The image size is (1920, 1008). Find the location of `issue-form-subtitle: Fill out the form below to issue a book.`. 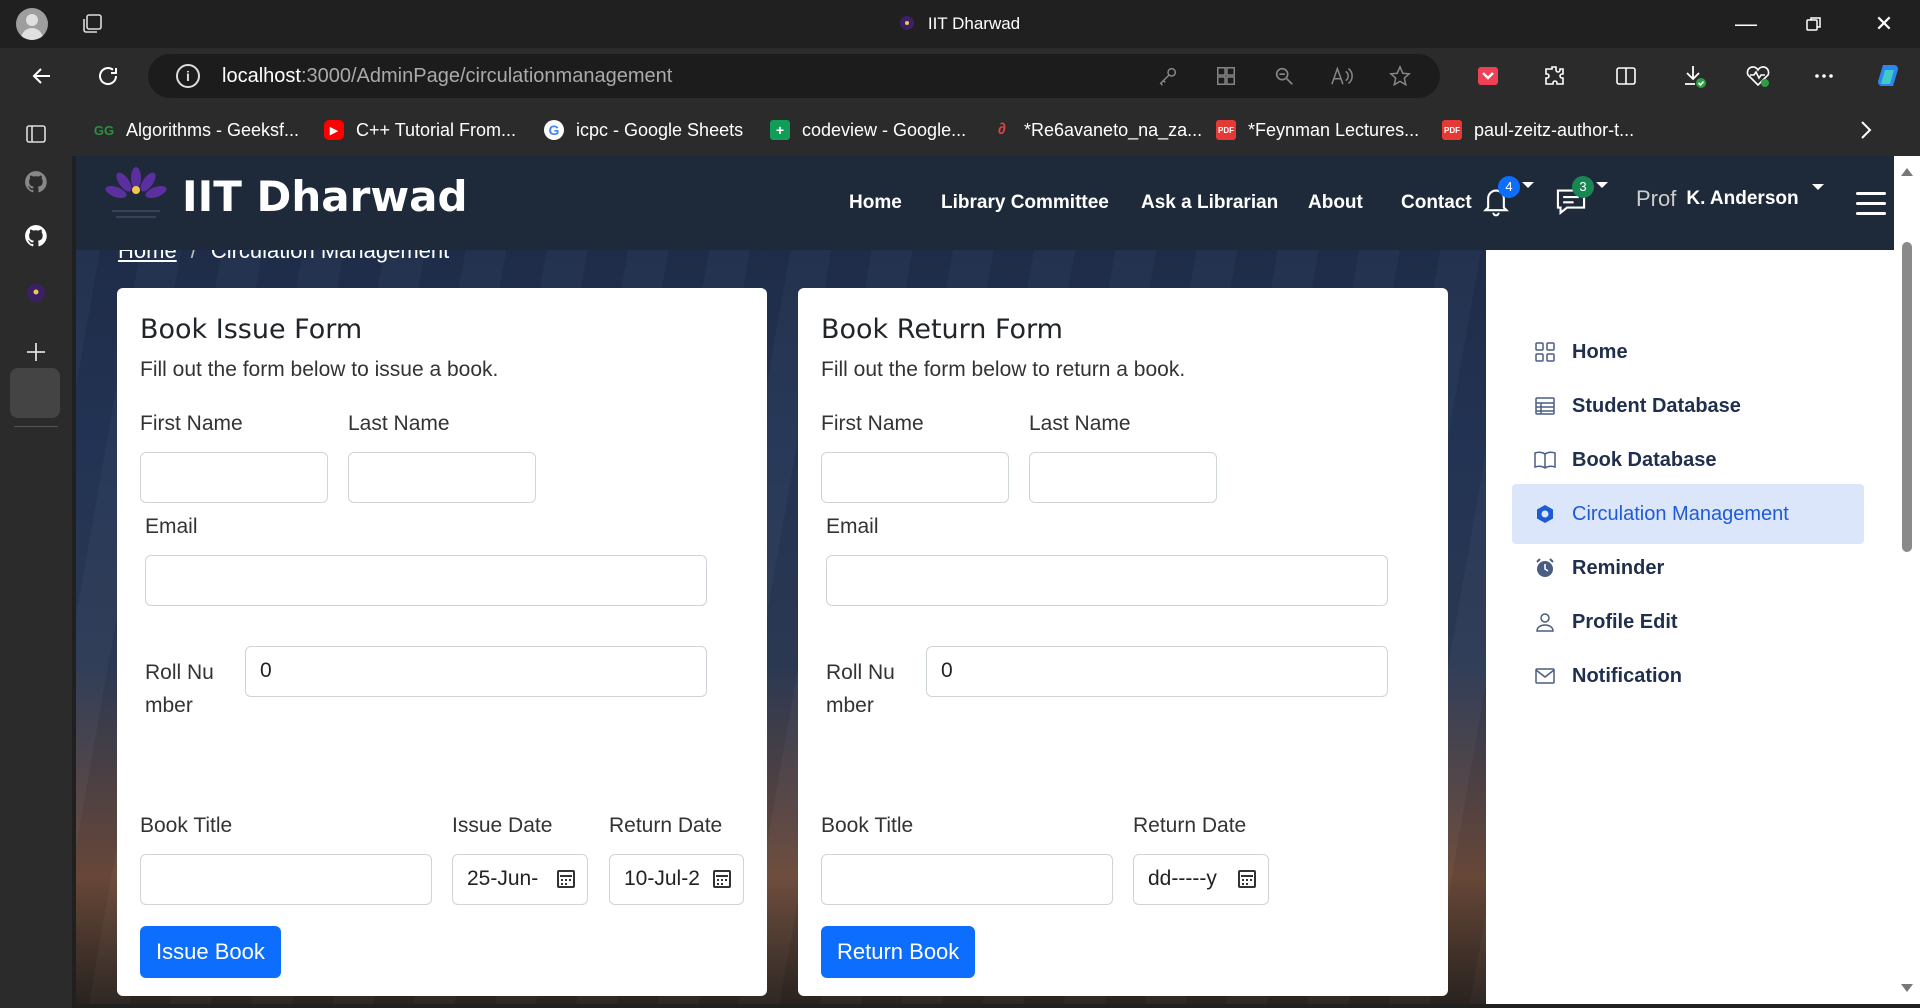

issue-form-subtitle: Fill out the form below to issue a book. is located at coordinates (319, 369).